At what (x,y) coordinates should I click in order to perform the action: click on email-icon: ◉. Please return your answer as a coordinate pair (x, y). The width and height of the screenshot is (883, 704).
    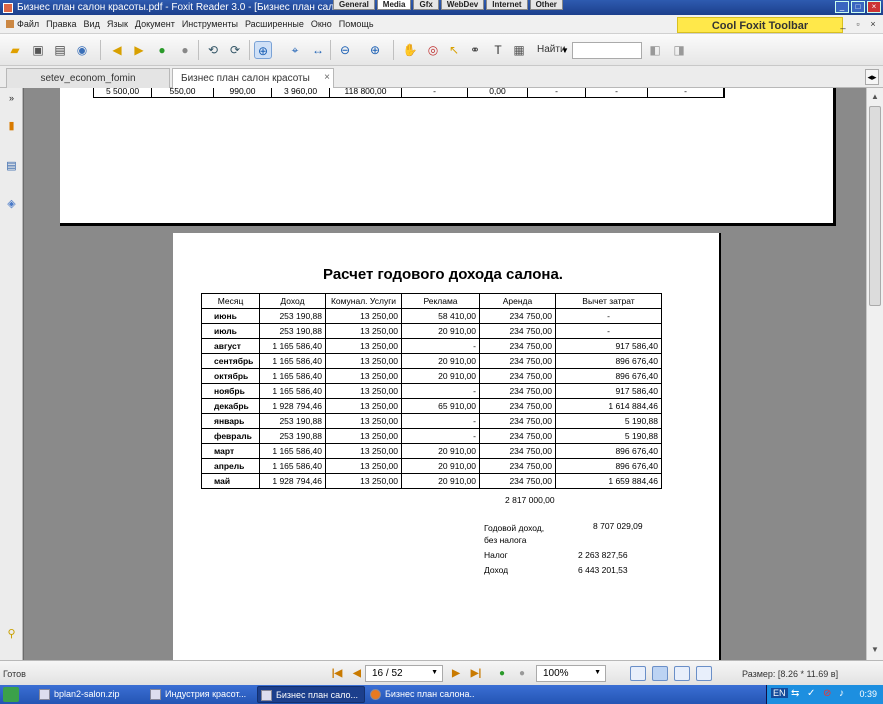
    Looking at the image, I should click on (82, 50).